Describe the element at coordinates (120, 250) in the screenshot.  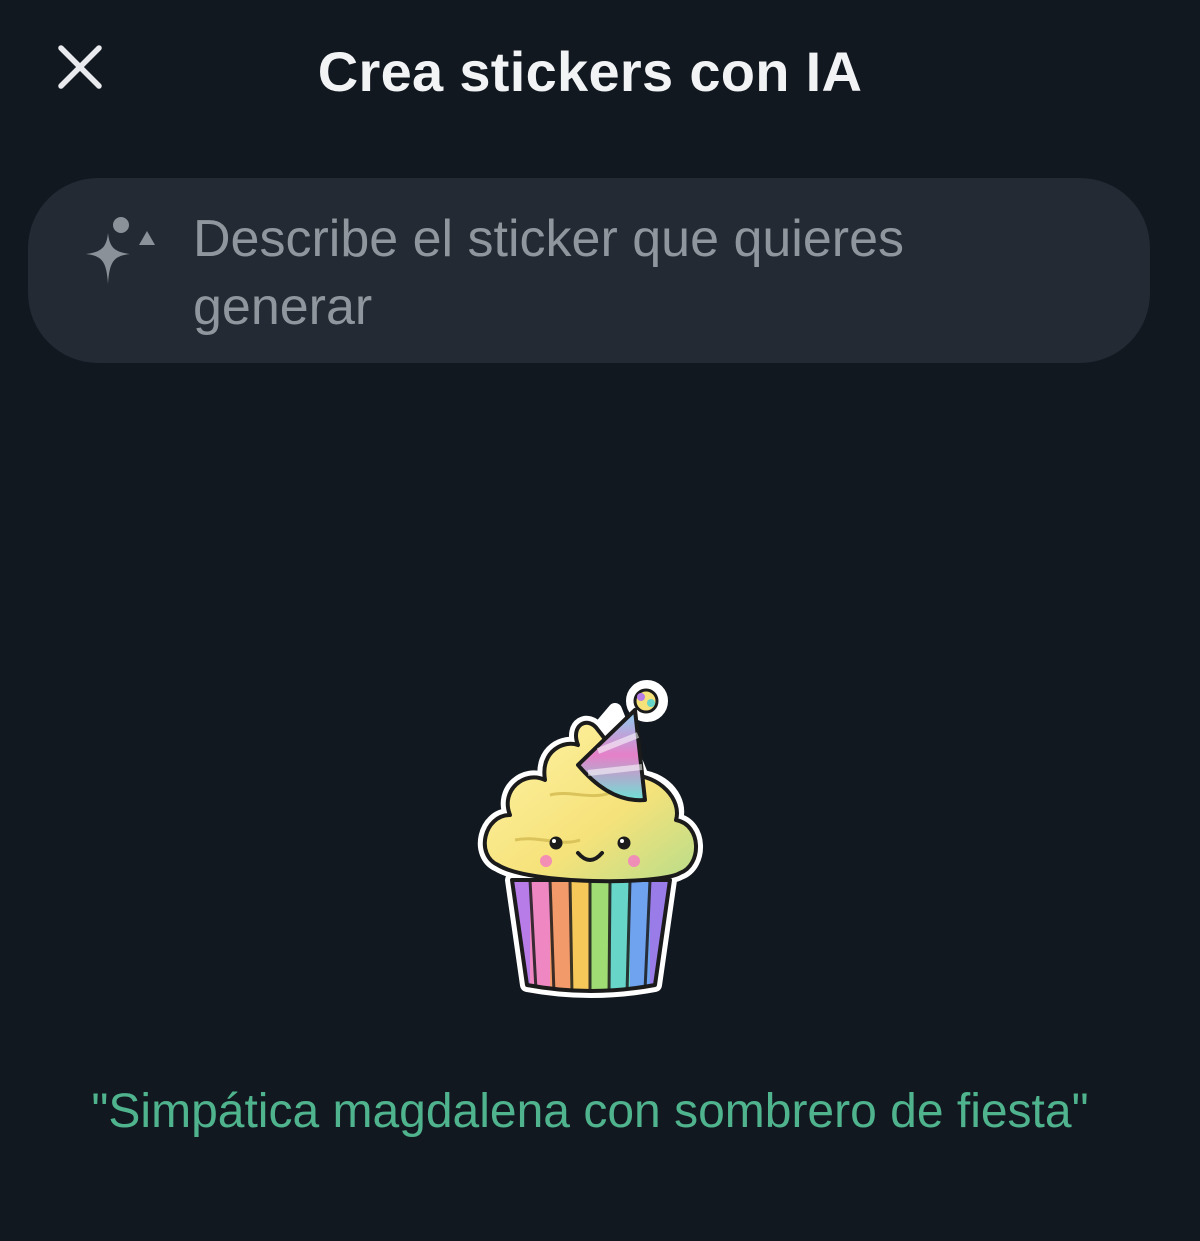
I see `sparkle-icon` at that location.